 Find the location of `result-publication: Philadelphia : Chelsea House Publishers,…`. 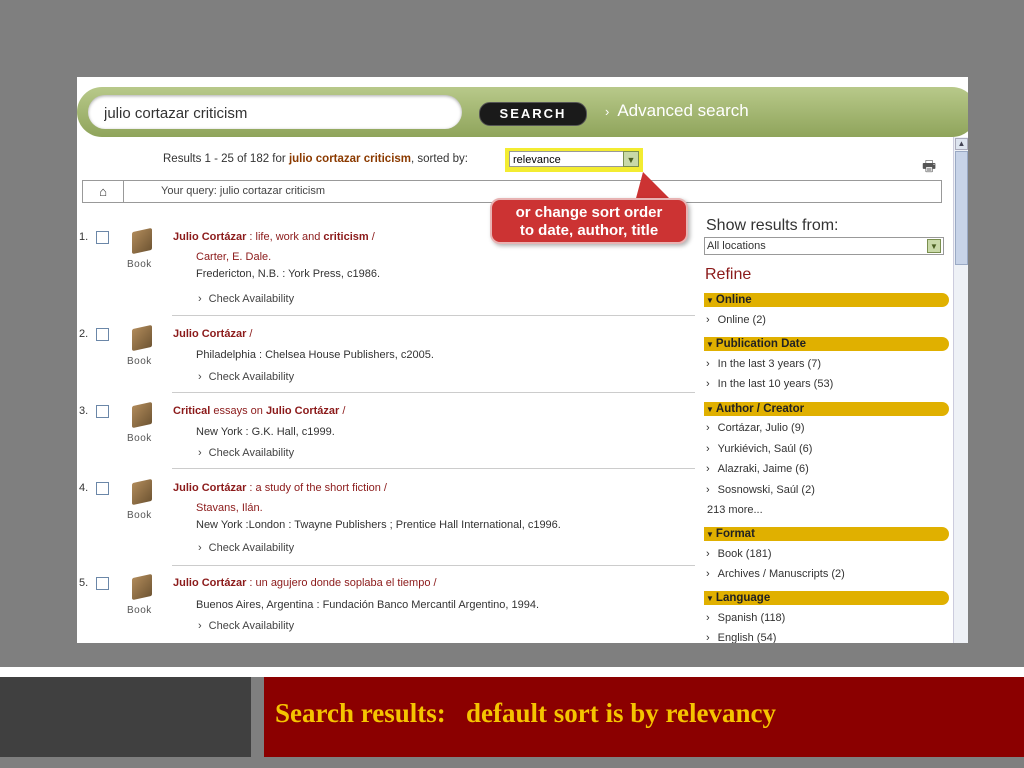

result-publication: Philadelphia : Chelsea House Publishers,… is located at coordinates (315, 355).